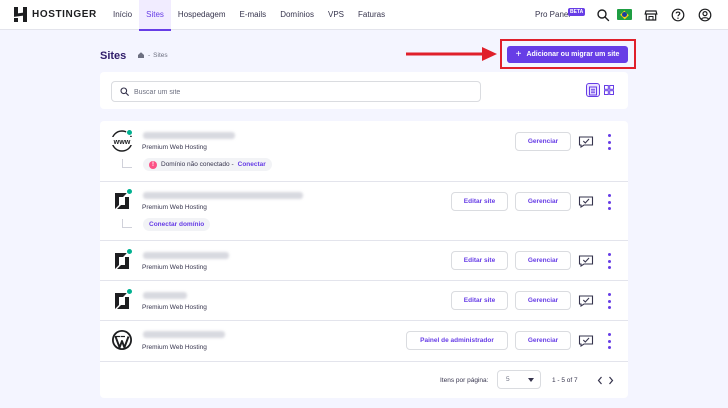 The height and width of the screenshot is (408, 728). Describe the element at coordinates (160, 55) in the screenshot. I see `breadcrumb-current: Sites` at that location.